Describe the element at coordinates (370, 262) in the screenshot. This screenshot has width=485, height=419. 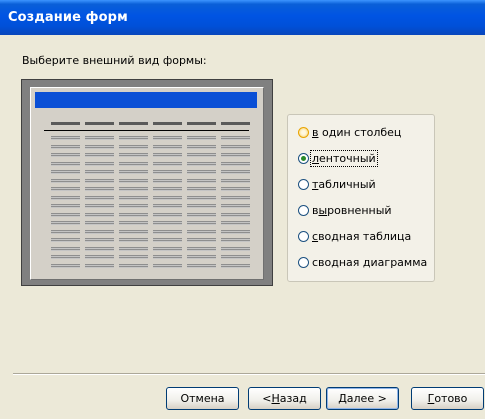
I see `option-pivotchart-label: сводная диаграмма` at that location.